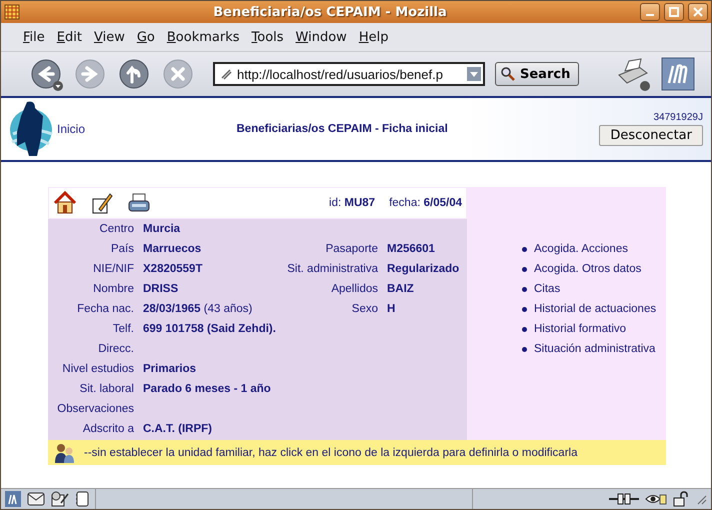 The image size is (712, 510). Describe the element at coordinates (12, 12) in the screenshot. I see `app-icon` at that location.